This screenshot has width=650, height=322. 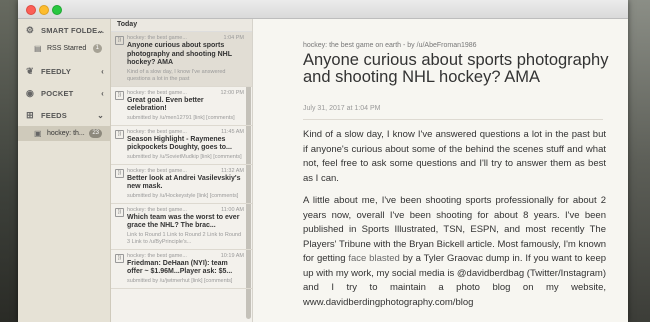 I want to click on sidebar-section-smart-folders: ⚙ SMART FOLDE... ⌄, so click(x=64, y=30).